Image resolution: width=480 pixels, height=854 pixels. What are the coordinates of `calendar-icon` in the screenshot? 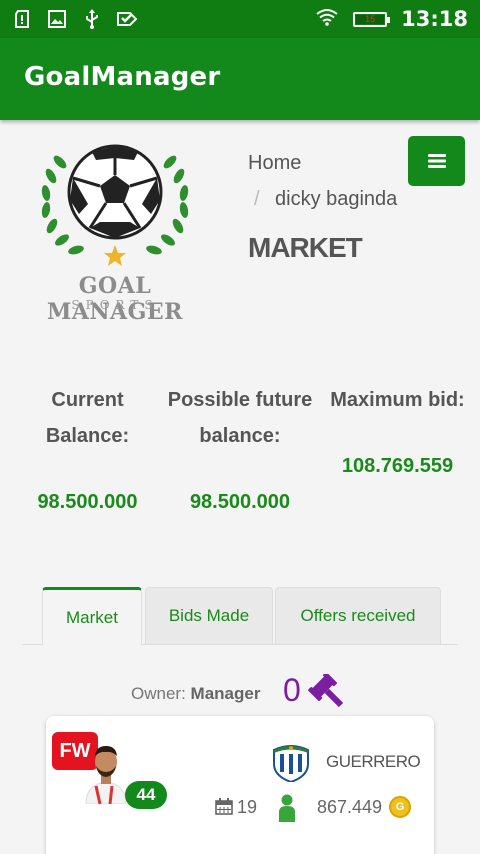 It's located at (224, 806).